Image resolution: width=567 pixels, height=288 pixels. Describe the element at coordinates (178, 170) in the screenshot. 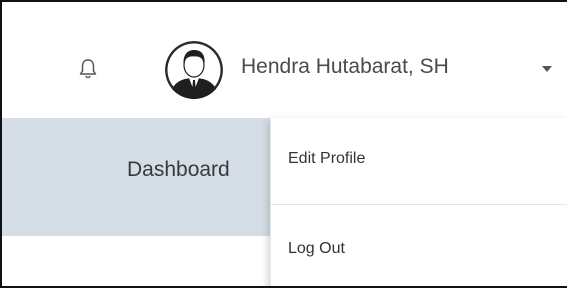

I see `dashboard-link: Dashboard` at that location.